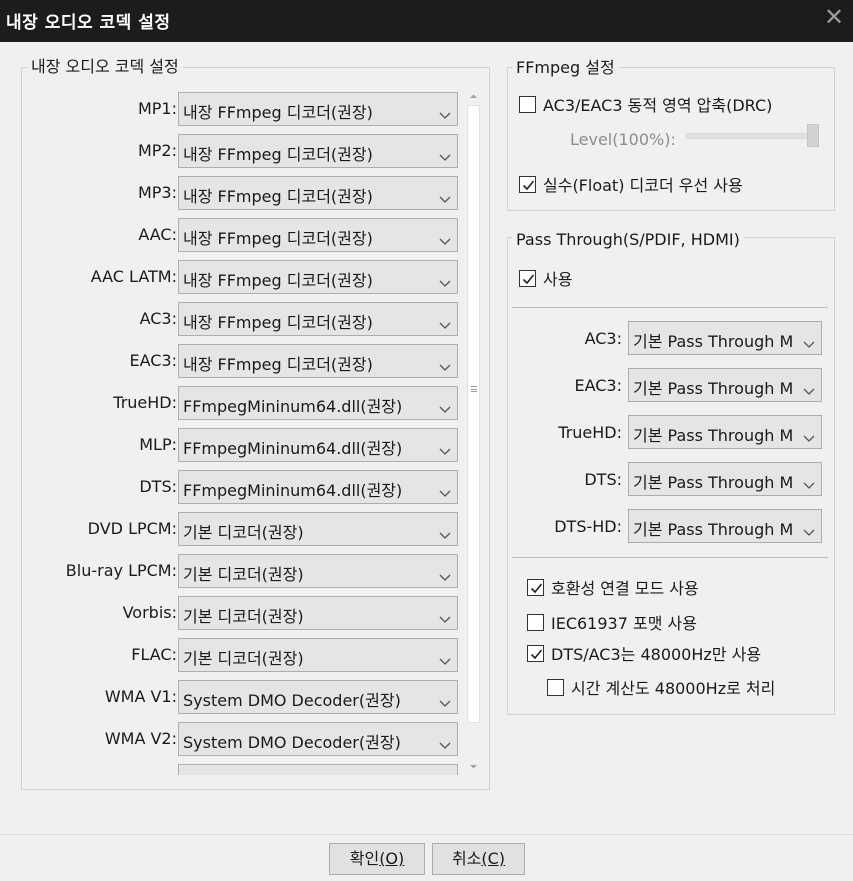  I want to click on float-checkbox-box, so click(527, 184).